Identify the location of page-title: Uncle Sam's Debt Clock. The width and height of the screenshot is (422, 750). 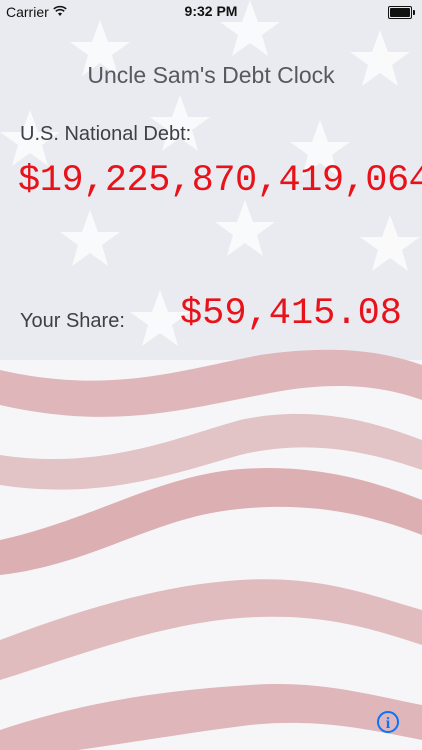
(211, 75).